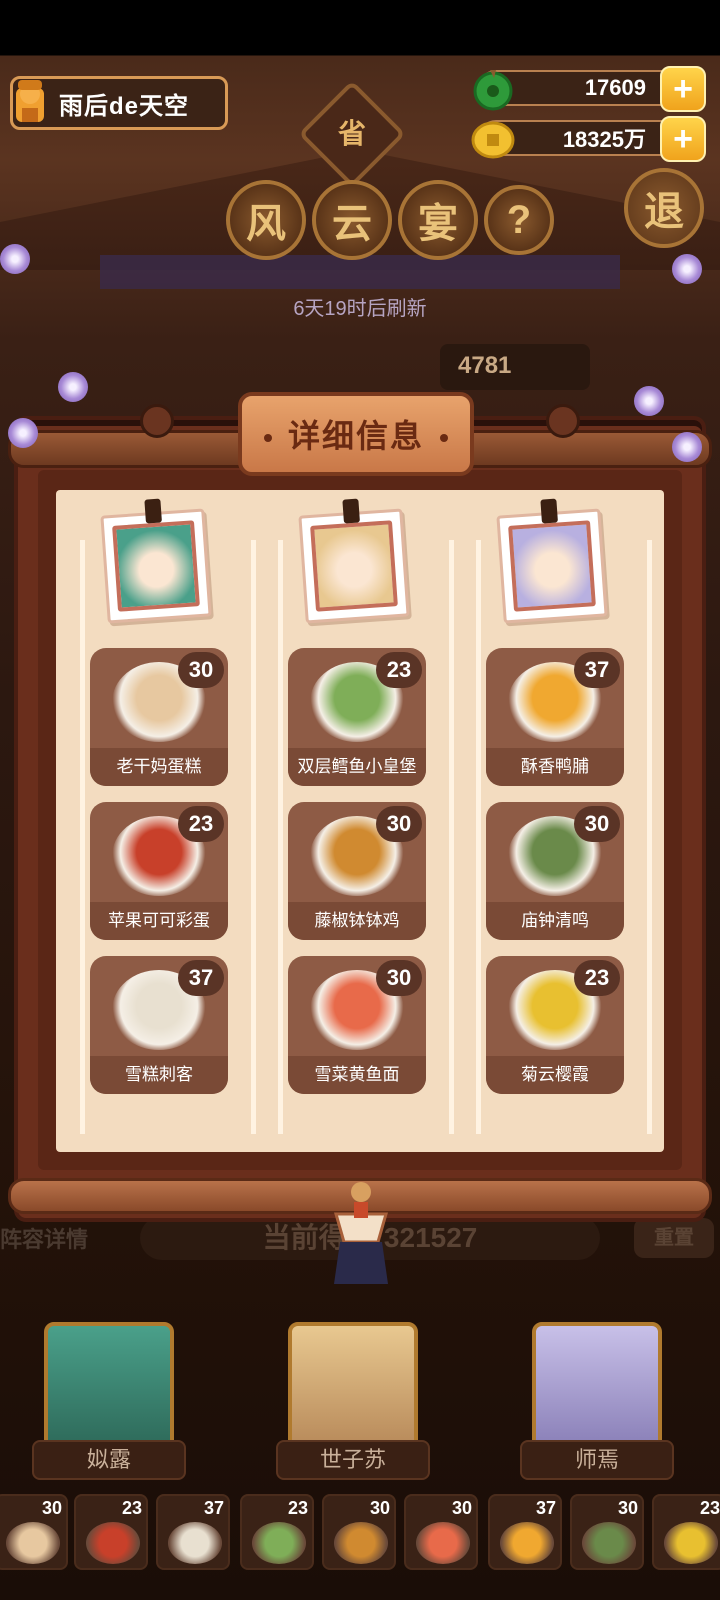 The image size is (720, 1600). I want to click on event-title: 风 云 宴 ?, so click(390, 220).